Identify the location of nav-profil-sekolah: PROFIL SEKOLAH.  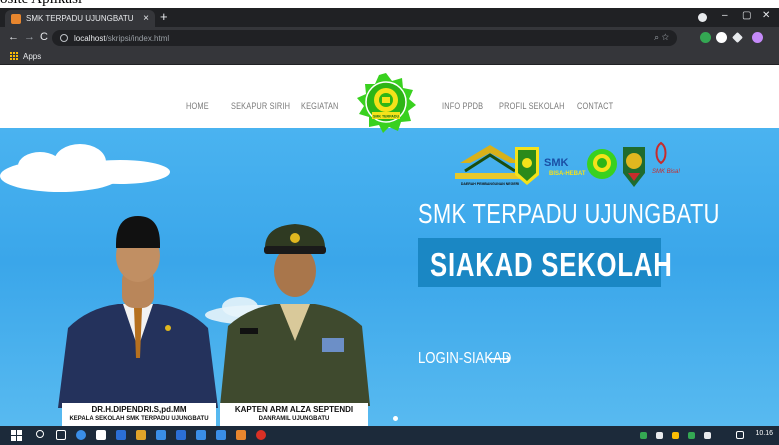
(532, 106).